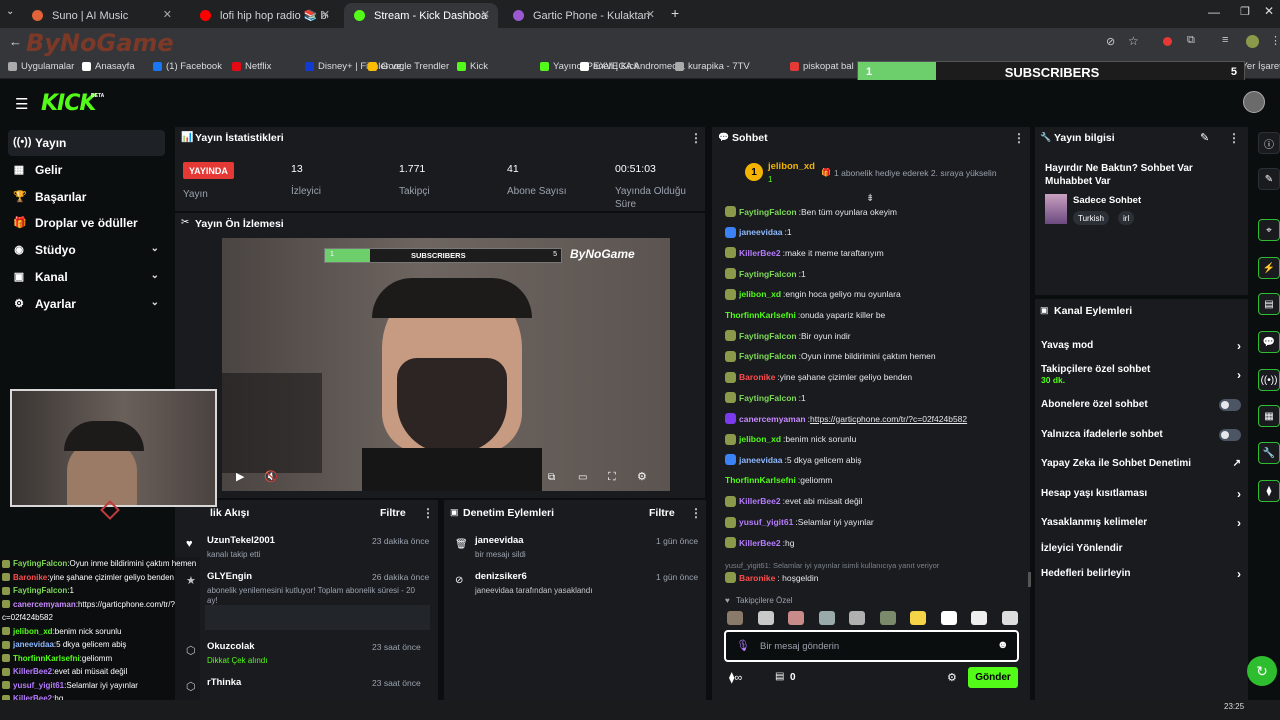  What do you see at coordinates (1141, 574) in the screenshot?
I see `channel-action-hedefleri-belirleyin: Hedefleri belirleyin ›` at bounding box center [1141, 574].